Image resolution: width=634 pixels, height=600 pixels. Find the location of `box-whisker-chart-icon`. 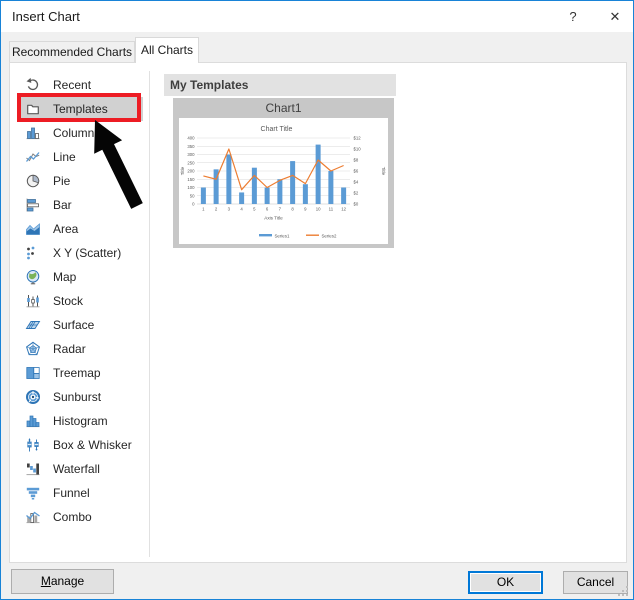

box-whisker-chart-icon is located at coordinates (33, 445).